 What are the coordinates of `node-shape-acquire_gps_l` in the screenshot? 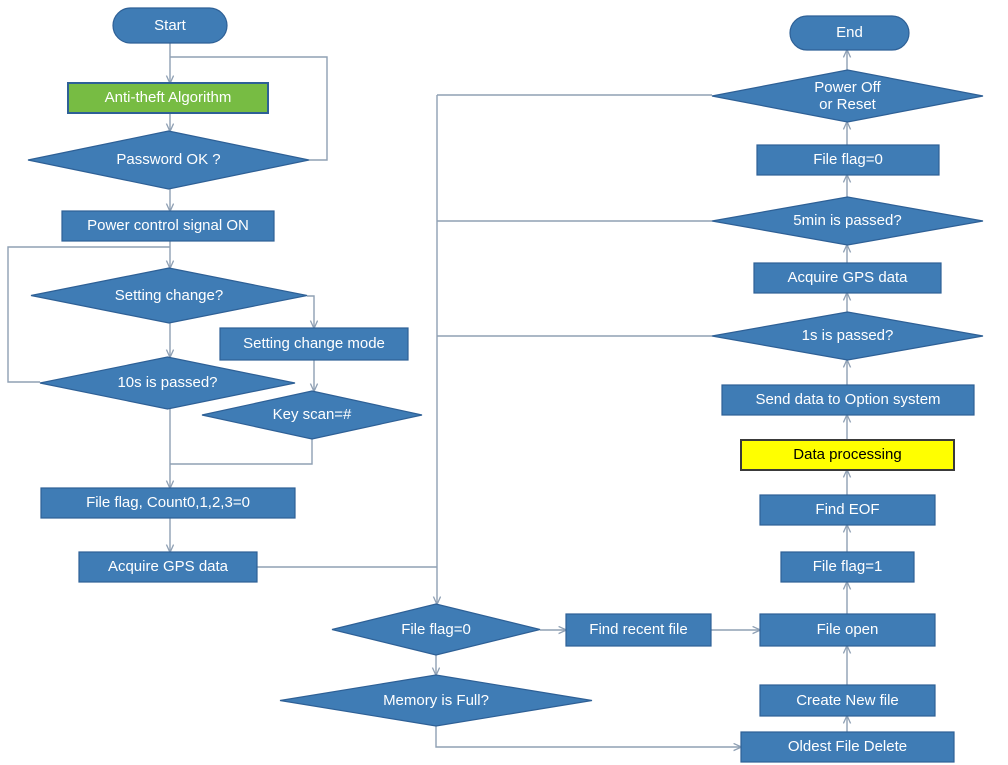 It's located at (168, 567).